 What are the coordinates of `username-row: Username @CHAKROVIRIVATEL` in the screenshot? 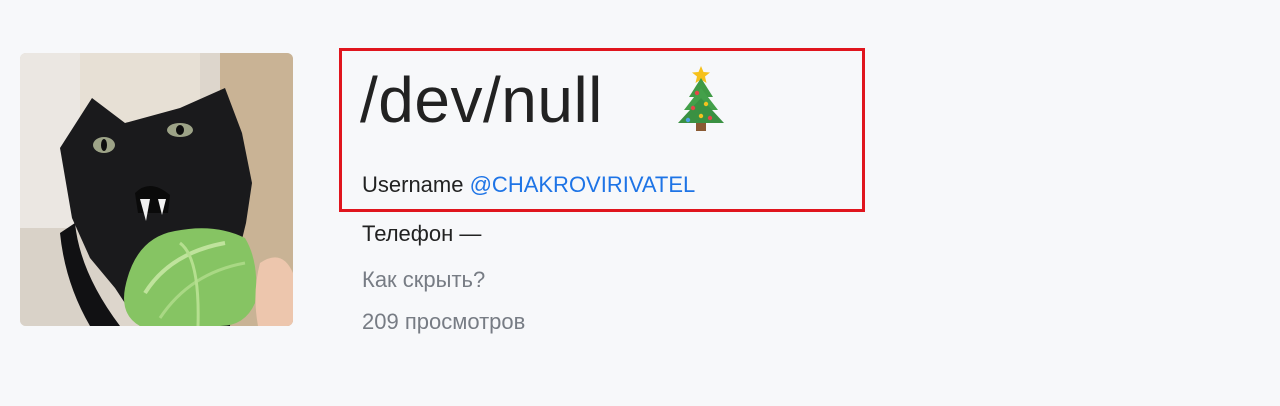 It's located at (528, 185).